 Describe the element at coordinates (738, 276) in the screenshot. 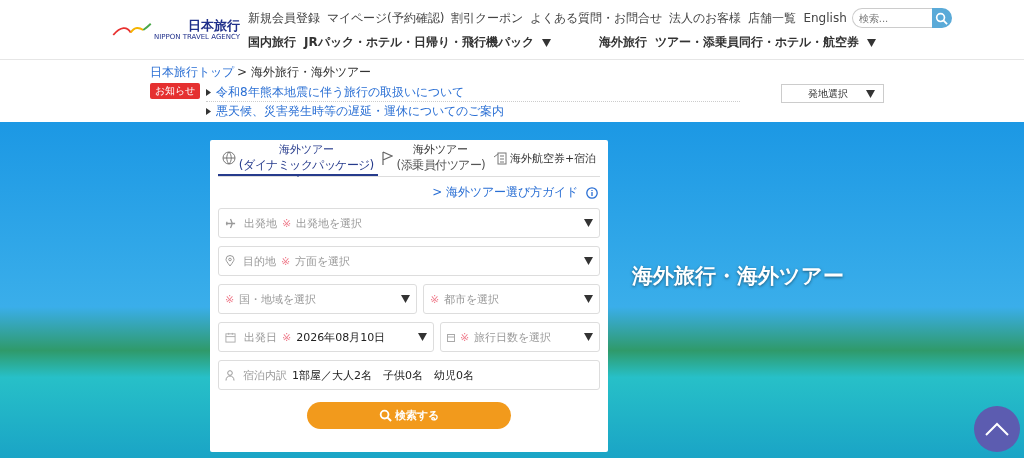

I see `hero-title: 海外旅行・海外ツアー` at that location.